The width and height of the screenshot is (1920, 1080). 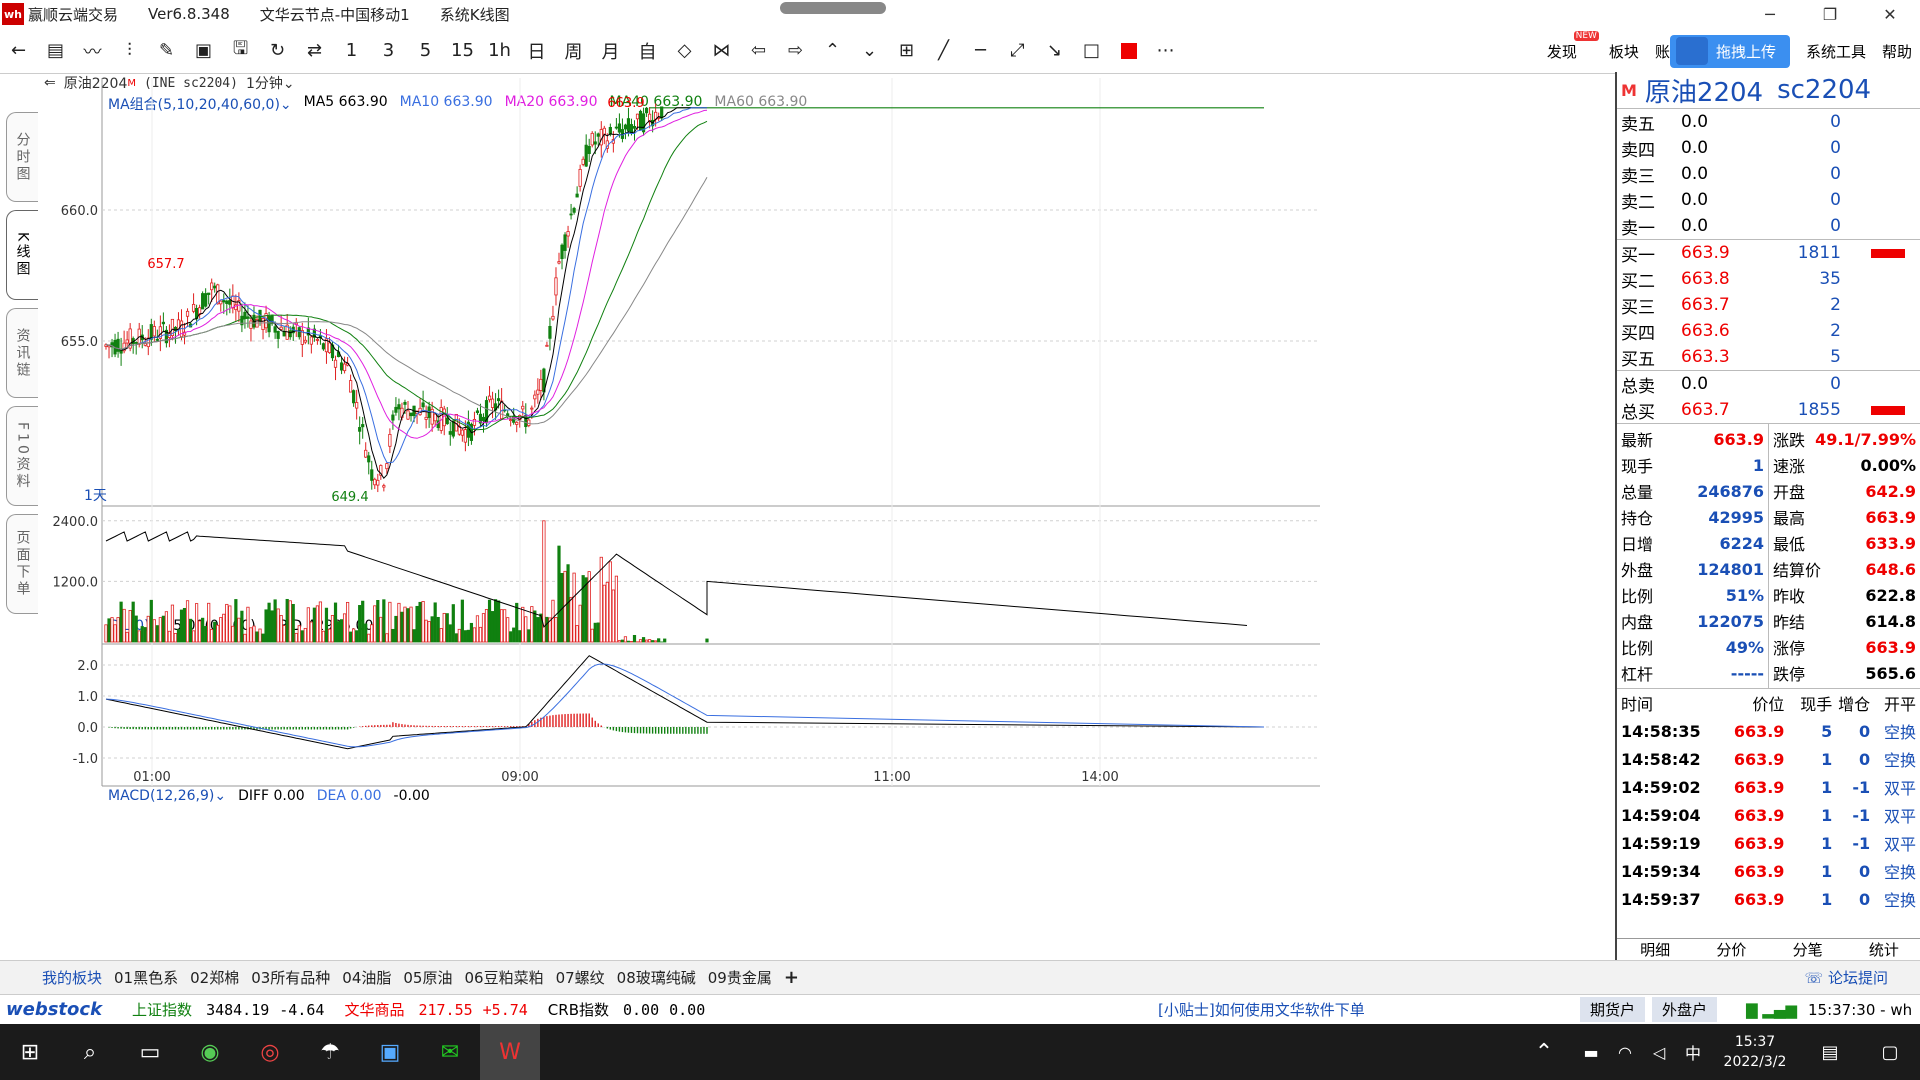 I want to click on minimize-button: ─, so click(x=1770, y=14).